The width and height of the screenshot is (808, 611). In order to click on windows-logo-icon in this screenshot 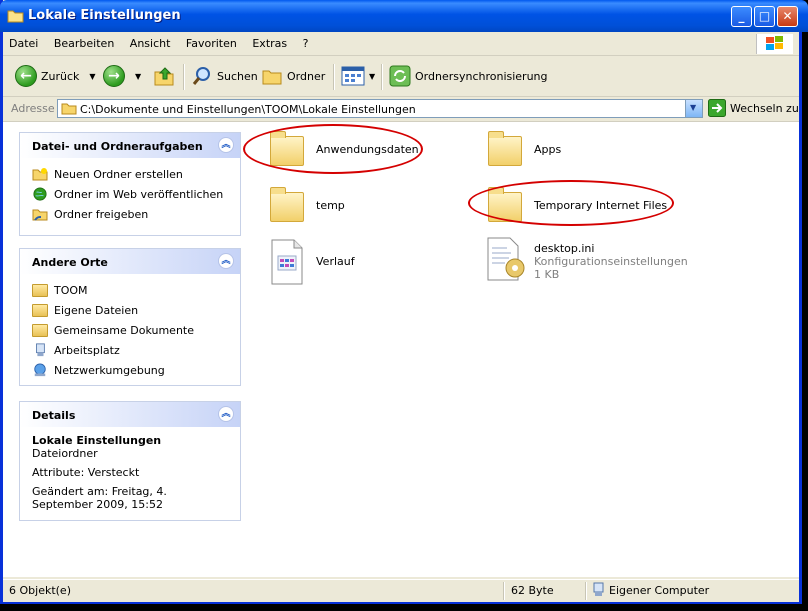, I will do `click(774, 44)`.